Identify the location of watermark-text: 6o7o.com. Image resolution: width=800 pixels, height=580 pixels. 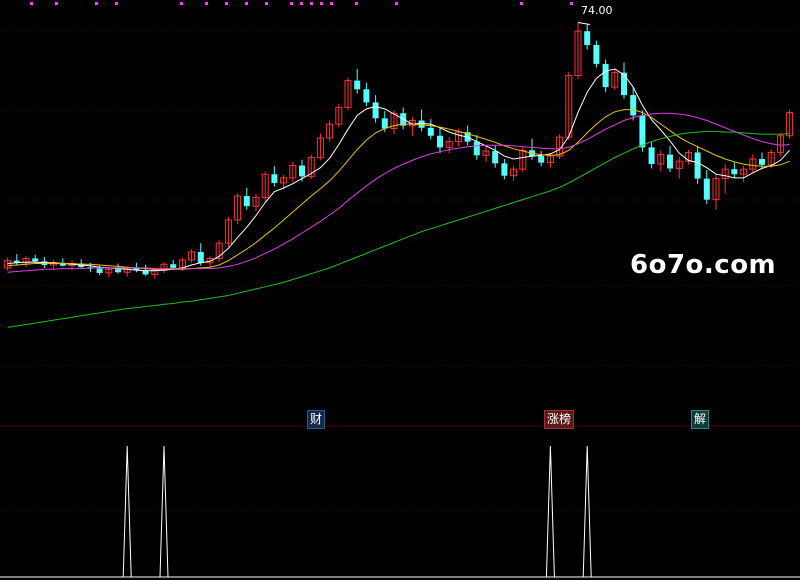
(703, 265).